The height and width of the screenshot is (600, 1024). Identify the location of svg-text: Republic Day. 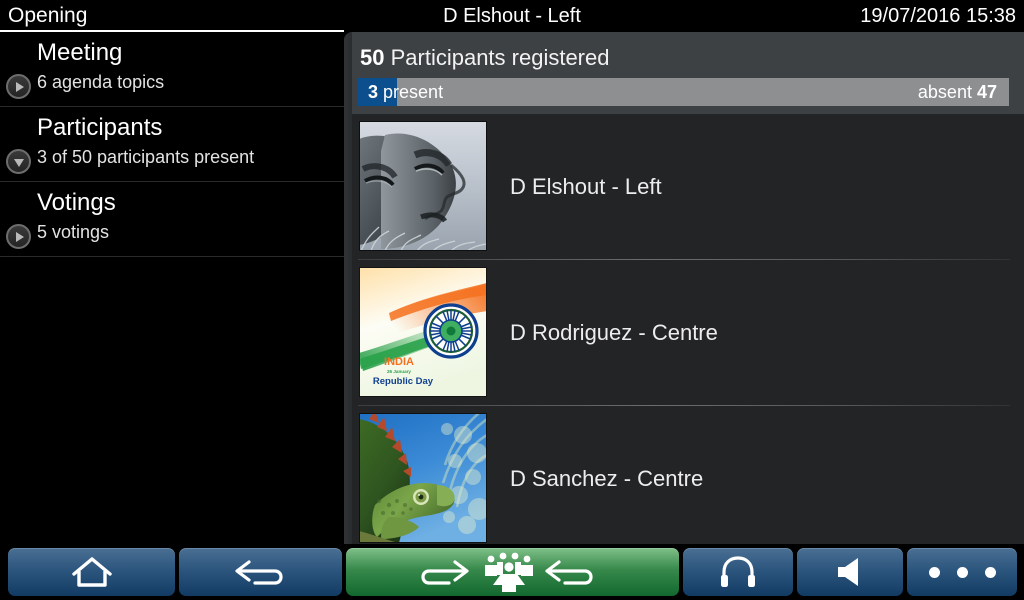
(403, 381).